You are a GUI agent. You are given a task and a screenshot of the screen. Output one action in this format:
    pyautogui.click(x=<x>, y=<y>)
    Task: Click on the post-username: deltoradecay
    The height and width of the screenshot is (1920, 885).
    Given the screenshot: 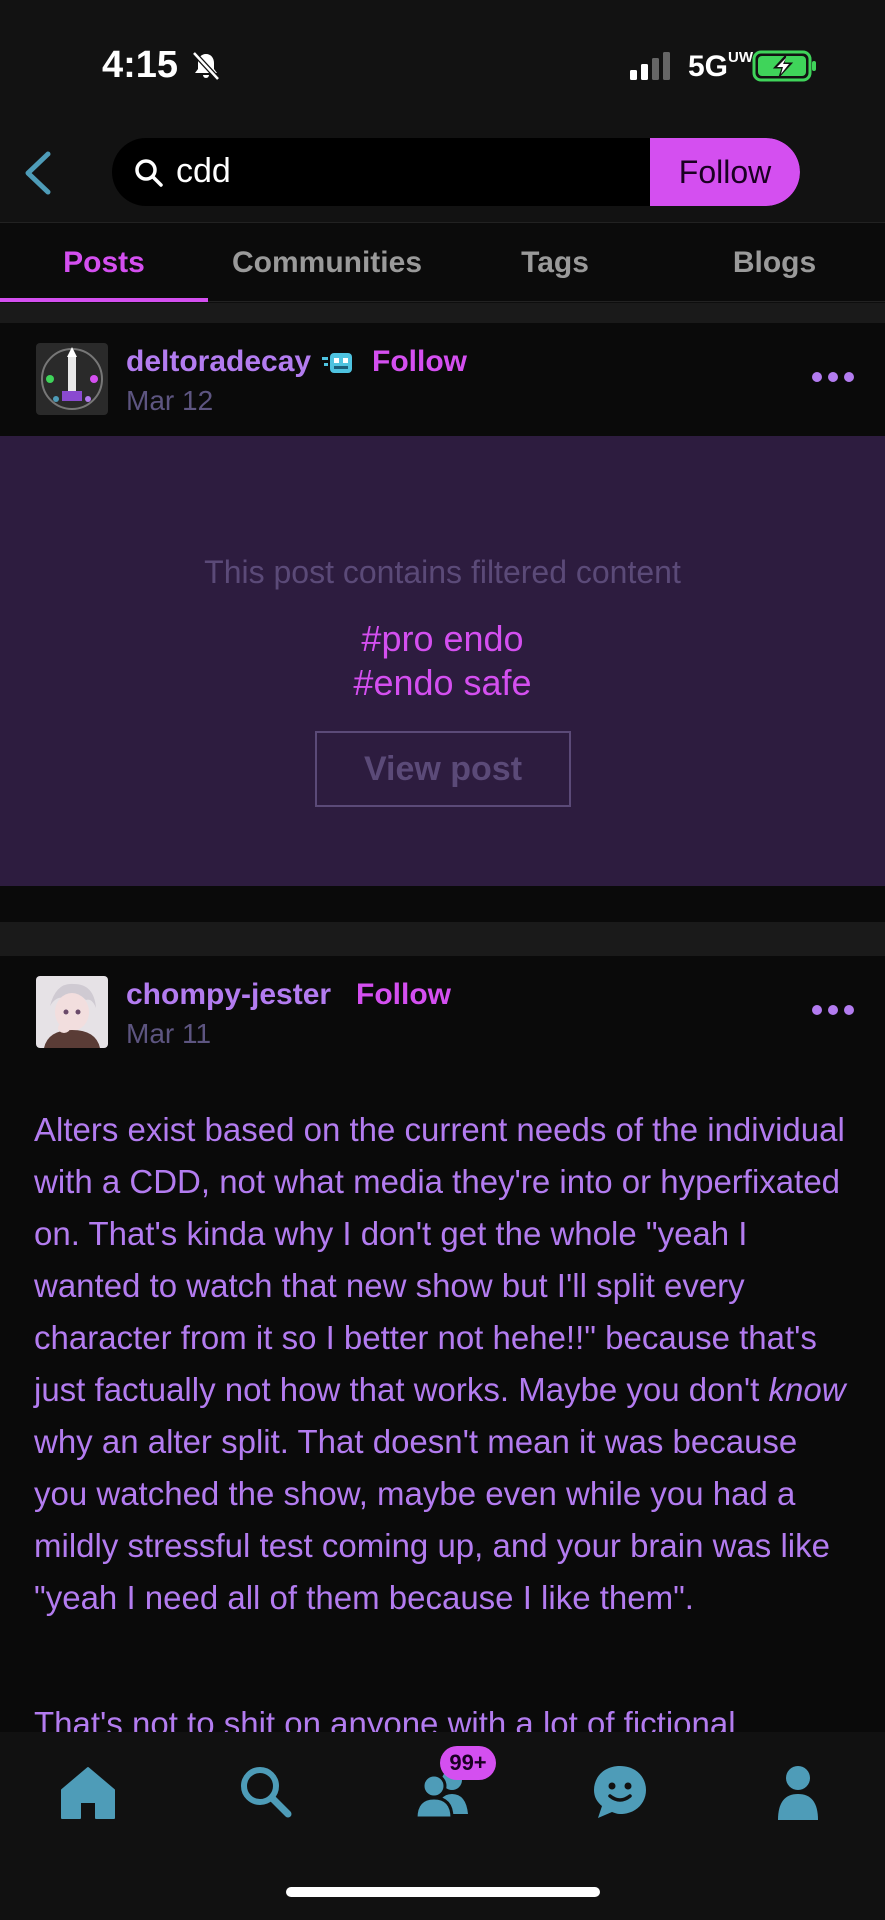 What is the action you would take?
    pyautogui.click(x=218, y=362)
    